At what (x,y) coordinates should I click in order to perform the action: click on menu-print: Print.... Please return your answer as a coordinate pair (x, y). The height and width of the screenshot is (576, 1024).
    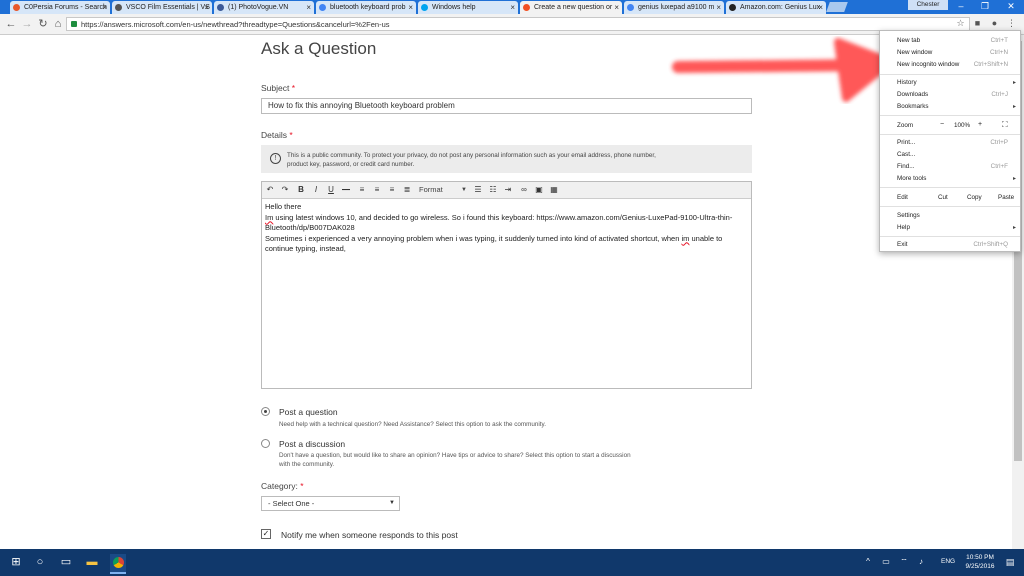
    Looking at the image, I should click on (906, 142).